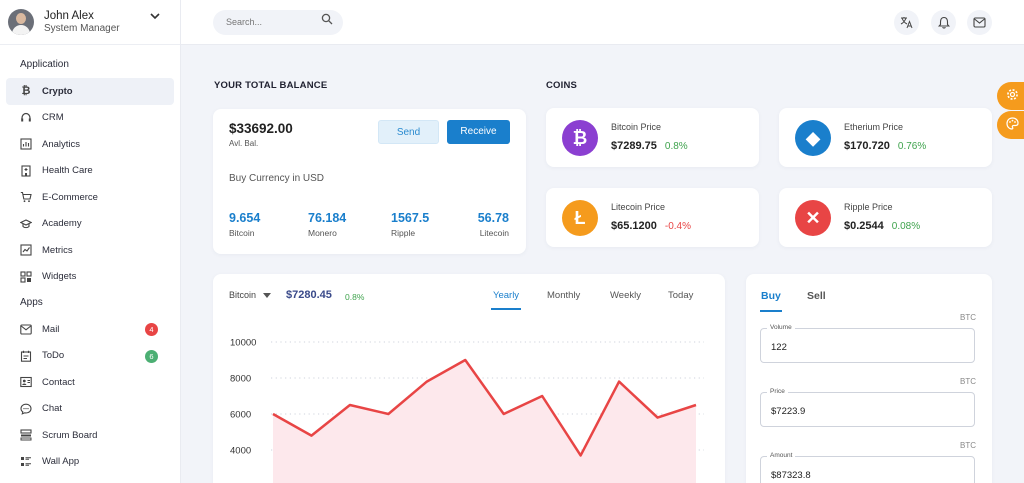 The image size is (1024, 483). What do you see at coordinates (70, 435) in the screenshot?
I see `sidebar-item-label: Scrum Board` at bounding box center [70, 435].